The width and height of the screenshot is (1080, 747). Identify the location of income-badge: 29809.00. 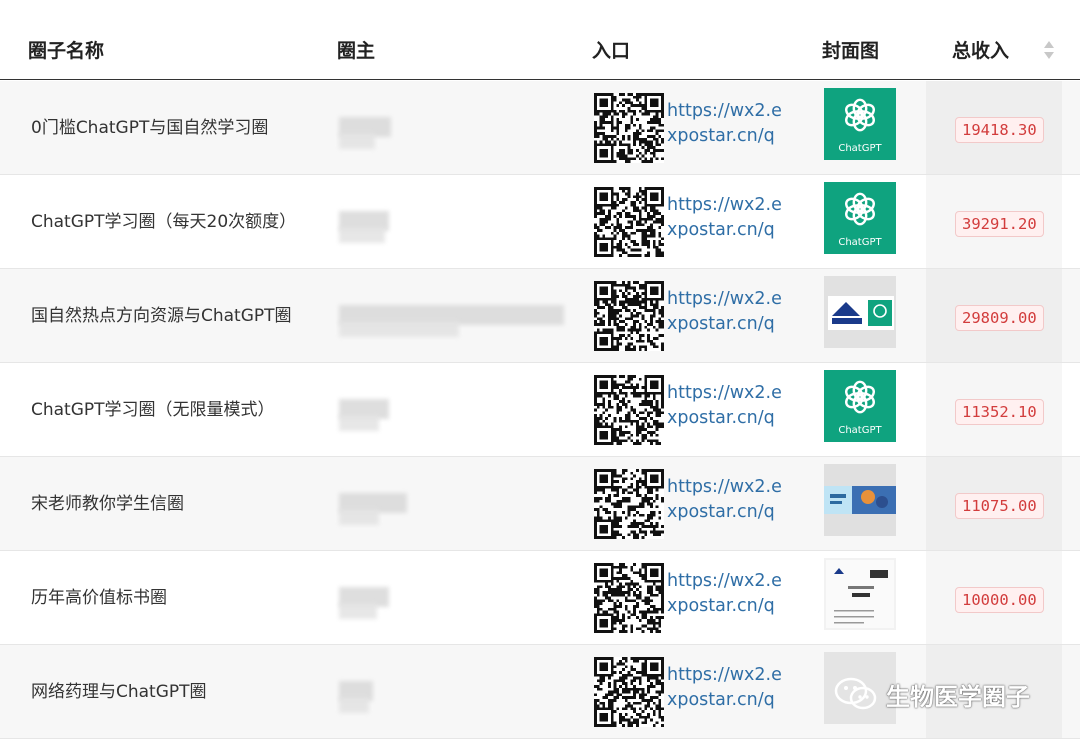
(999, 318).